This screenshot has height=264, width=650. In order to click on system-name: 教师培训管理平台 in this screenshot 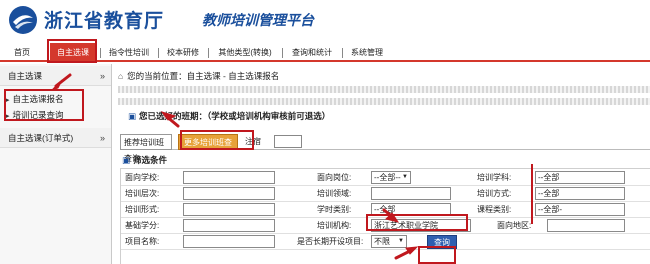, I will do `click(258, 20)`.